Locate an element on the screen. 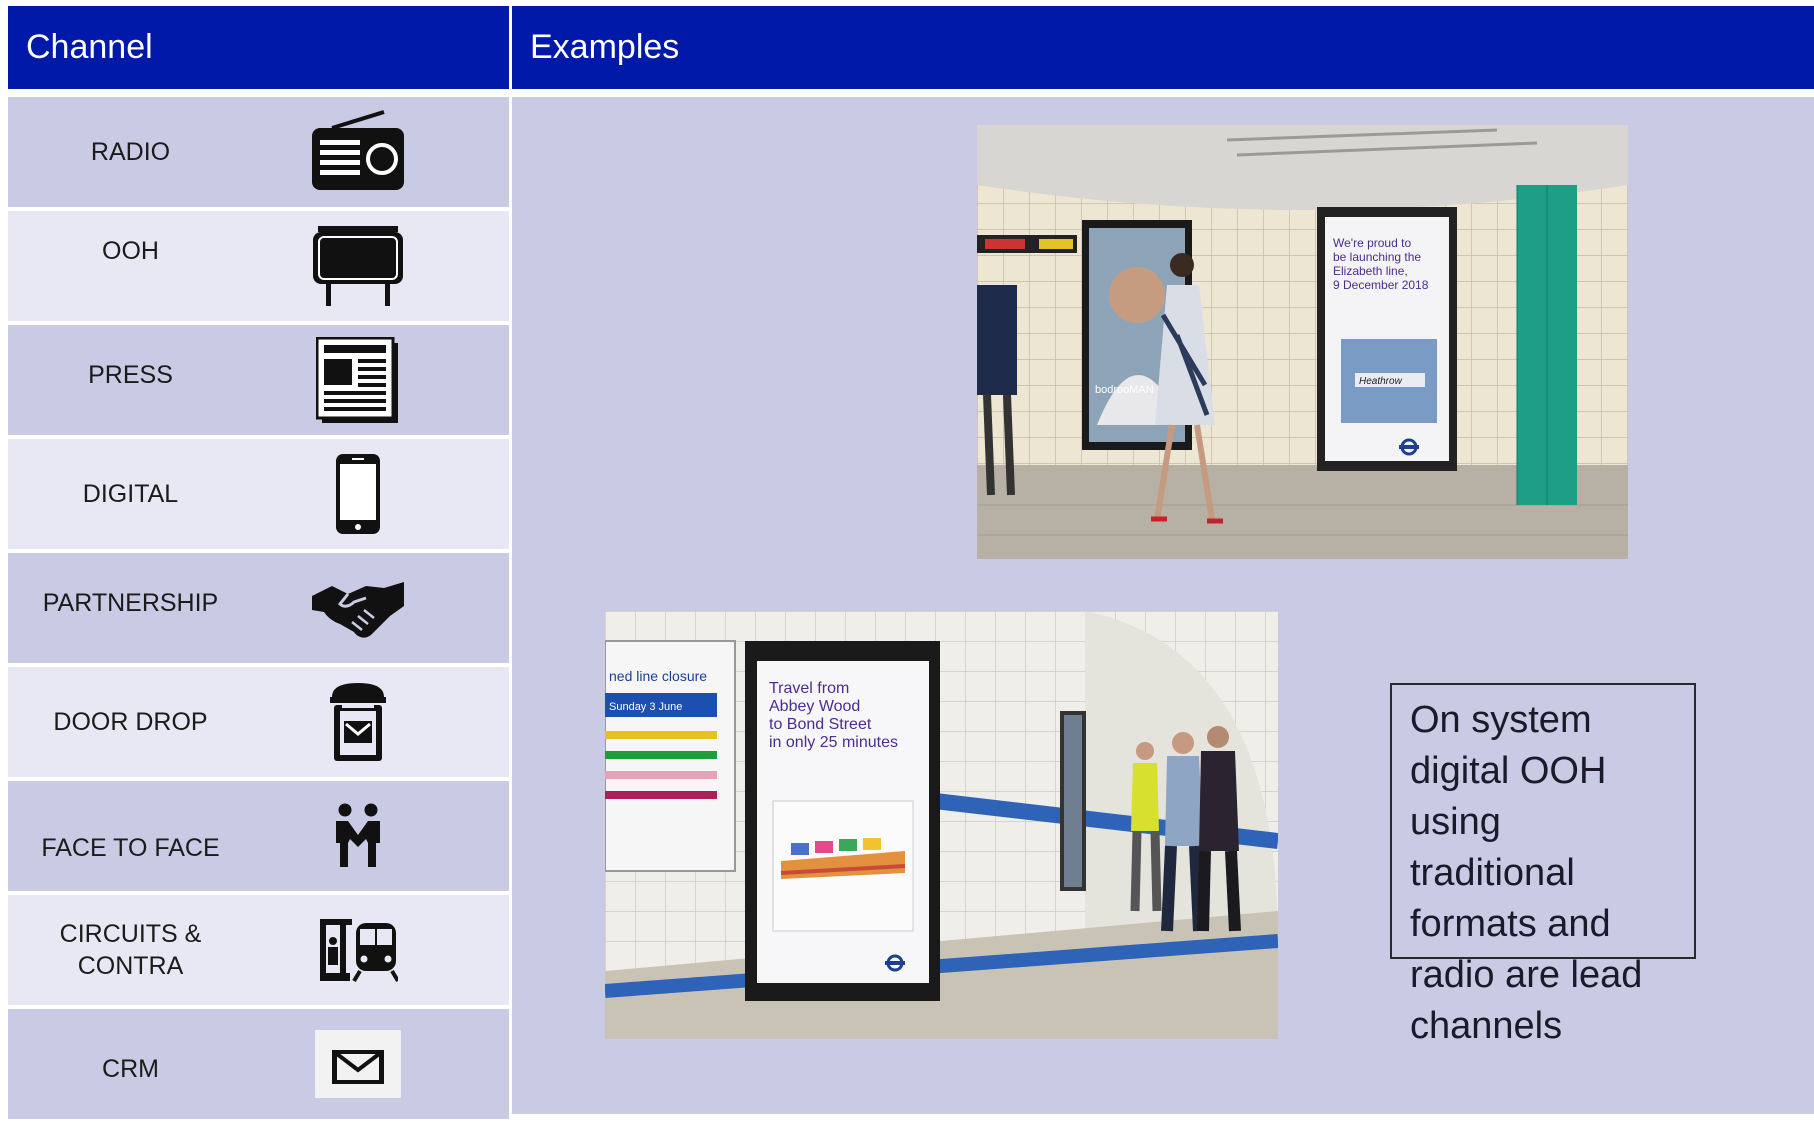  notice-date: Sunday 3 June is located at coordinates (645, 707).